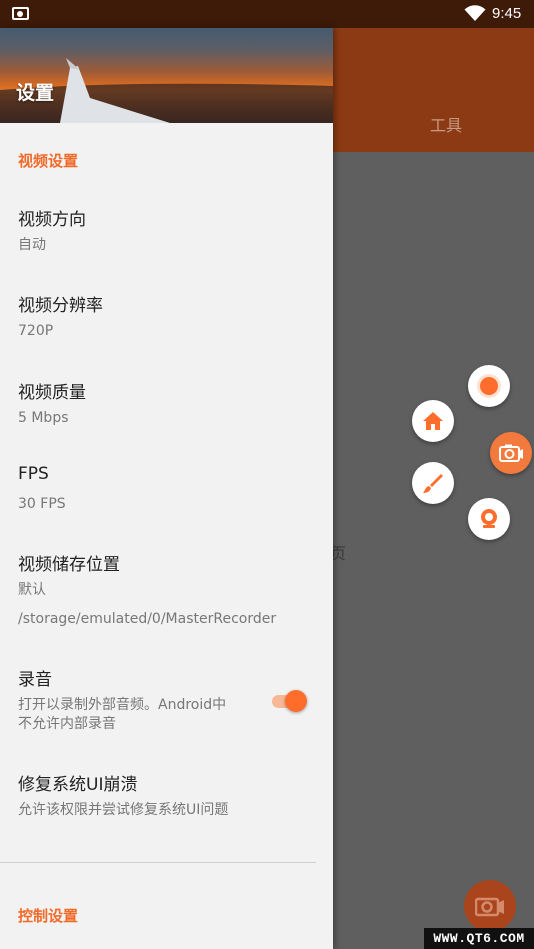 The image size is (534, 949). What do you see at coordinates (32, 590) in the screenshot?
I see `pref-storage-value: 默认` at bounding box center [32, 590].